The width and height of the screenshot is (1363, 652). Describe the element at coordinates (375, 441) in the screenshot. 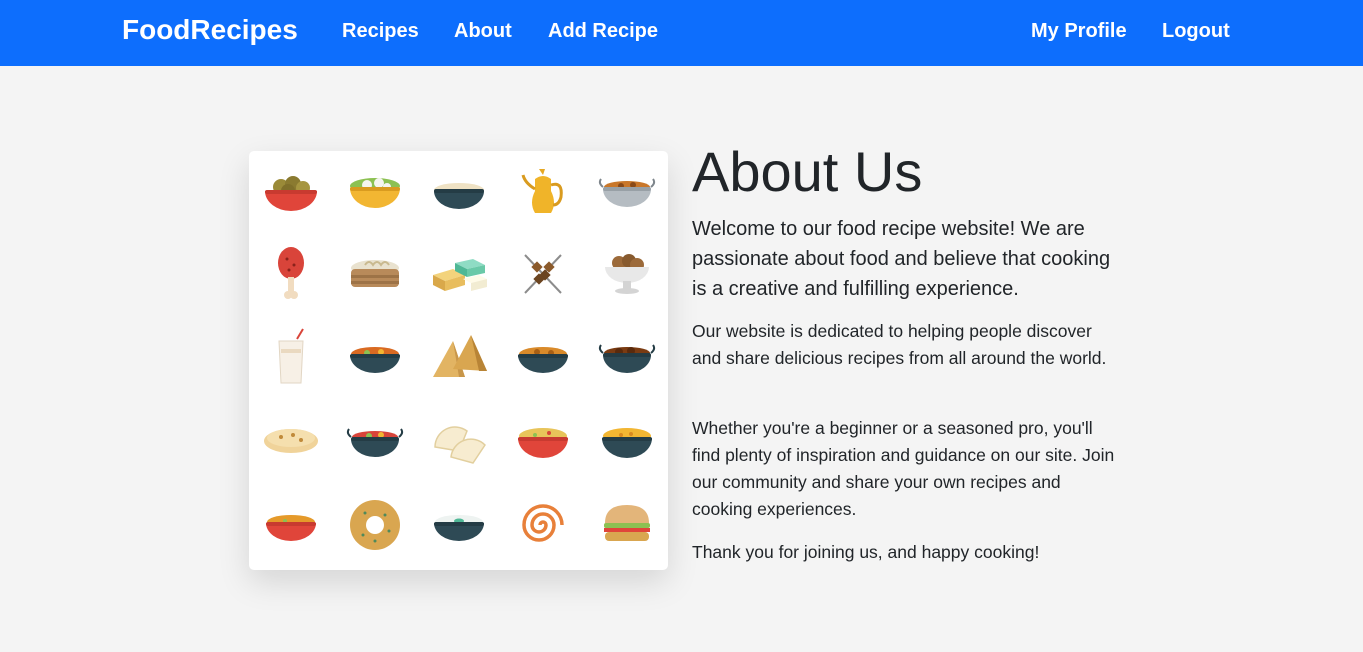

I see `pot-tomato-curry-icon` at that location.